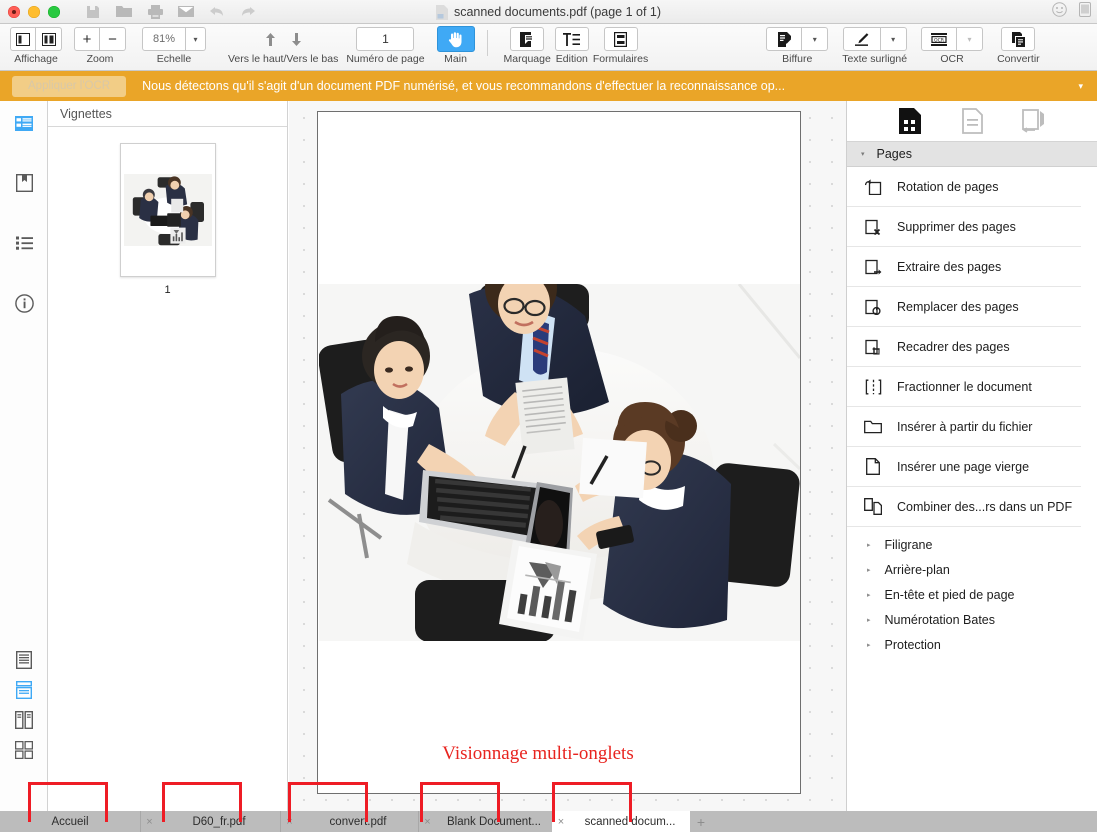  I want to click on minimize-window-button, so click(34, 11).